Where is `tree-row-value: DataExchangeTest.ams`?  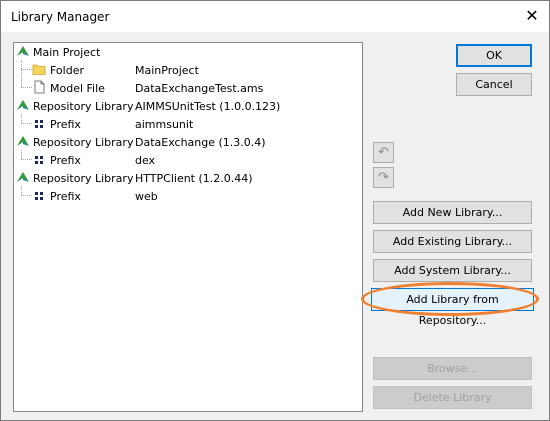 tree-row-value: DataExchangeTest.ams is located at coordinates (199, 88).